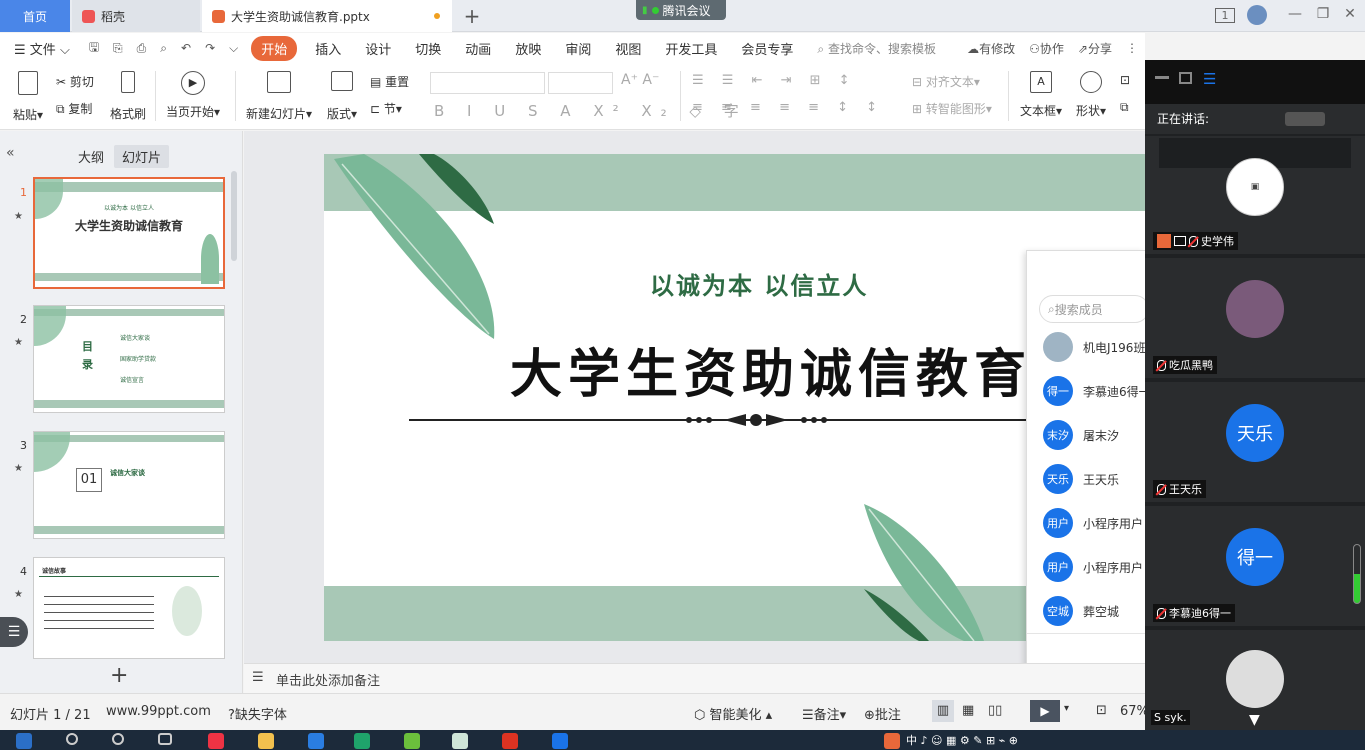  I want to click on shape-button: 形状▾, so click(1091, 95).